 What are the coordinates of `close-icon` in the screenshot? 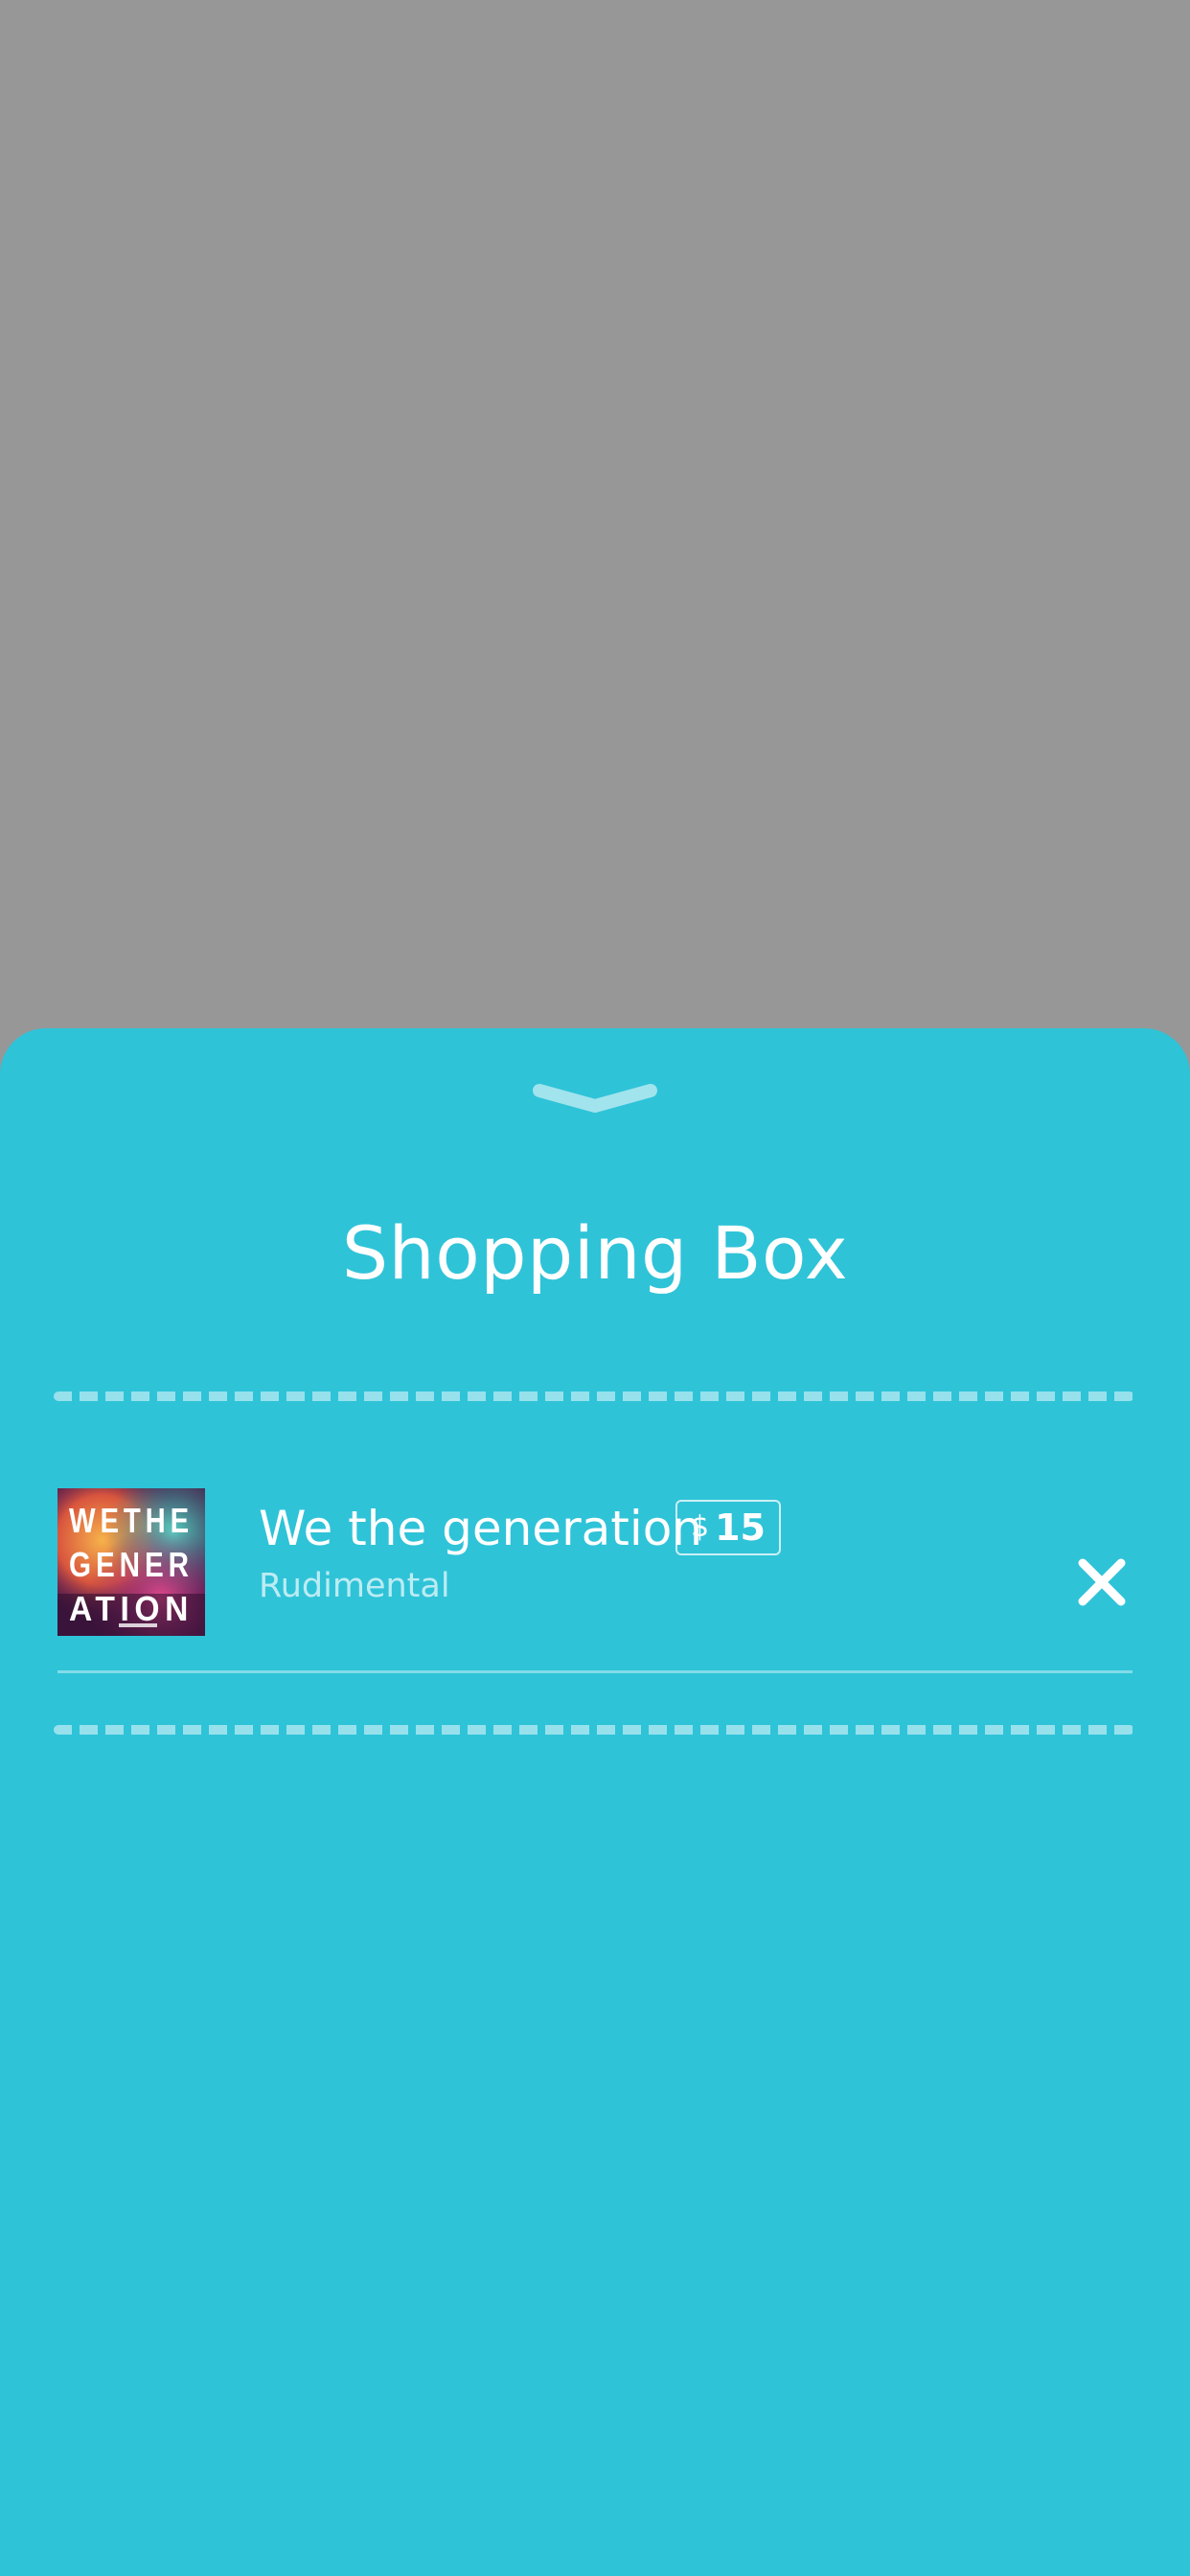 It's located at (1102, 1582).